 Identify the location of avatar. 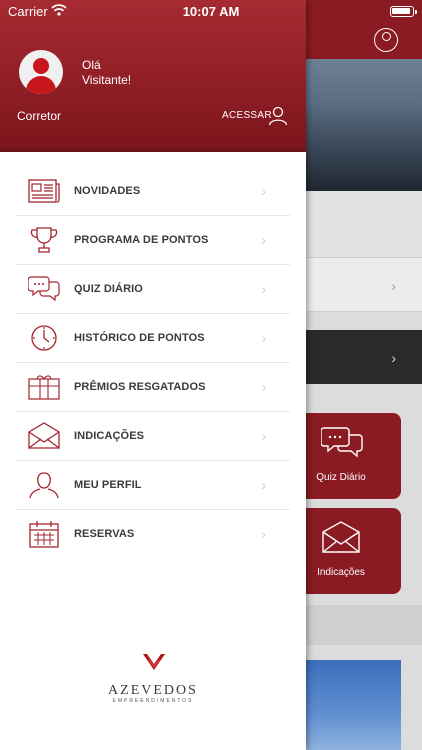
(41, 72).